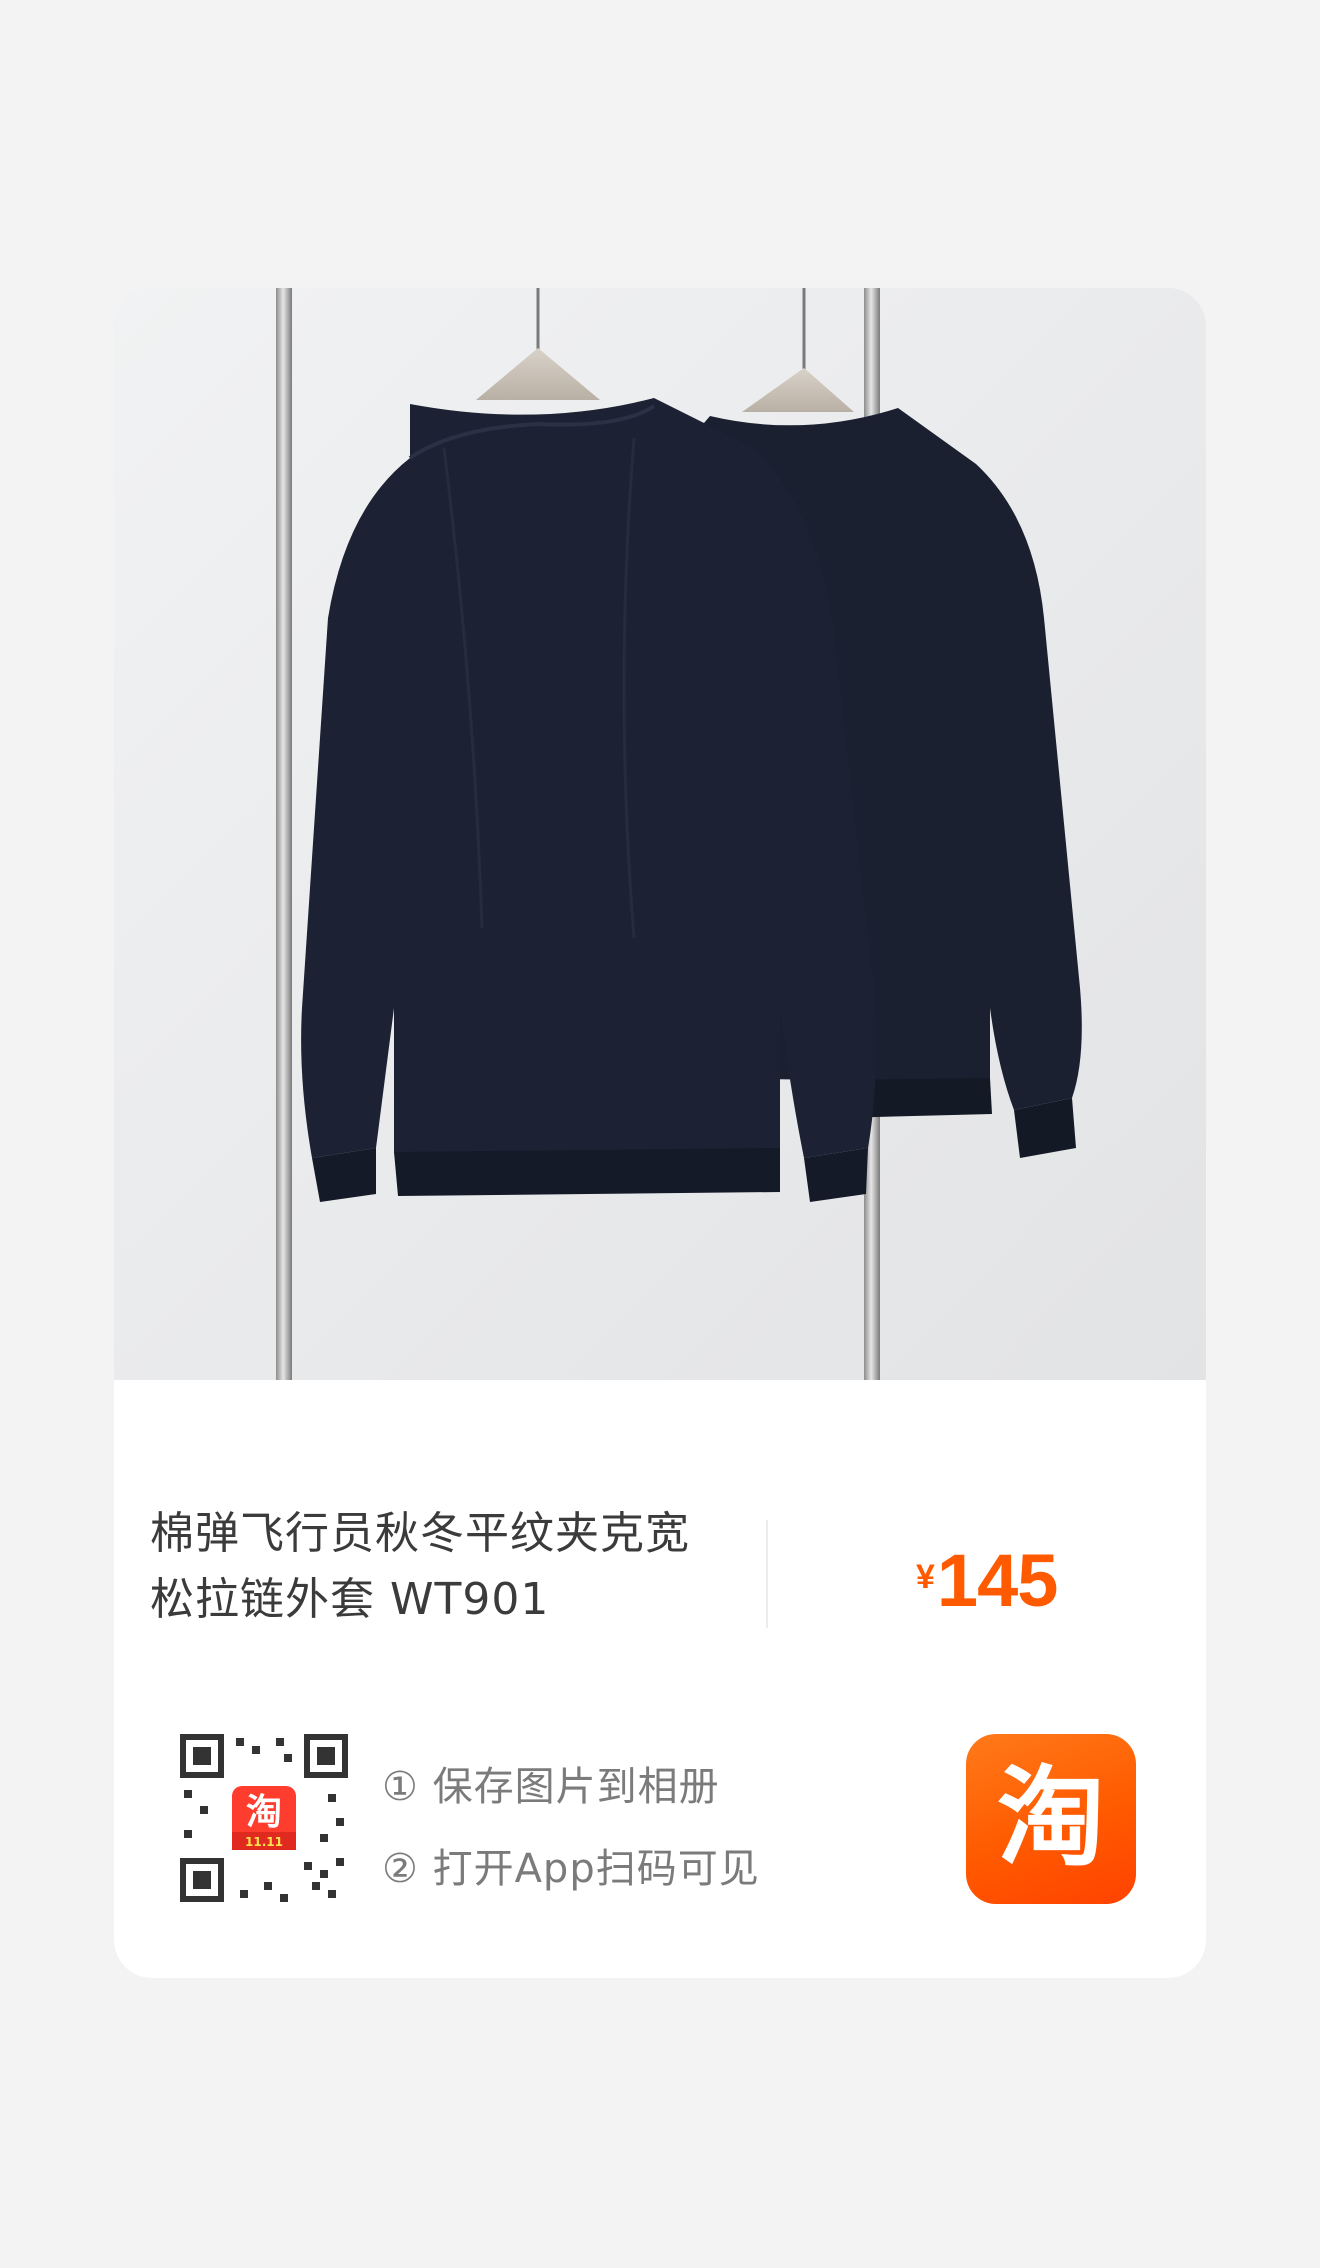 This screenshot has width=1320, height=2268. What do you see at coordinates (925, 1577) in the screenshot?
I see `price-currency: ¥` at bounding box center [925, 1577].